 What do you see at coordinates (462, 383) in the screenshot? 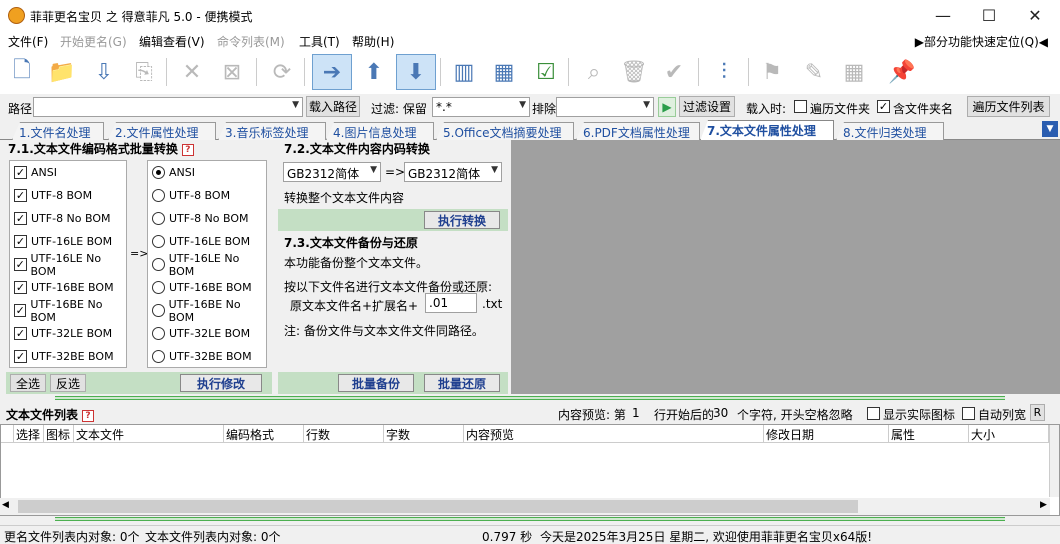
I see `batch-restore-button: 批量还原` at bounding box center [462, 383].